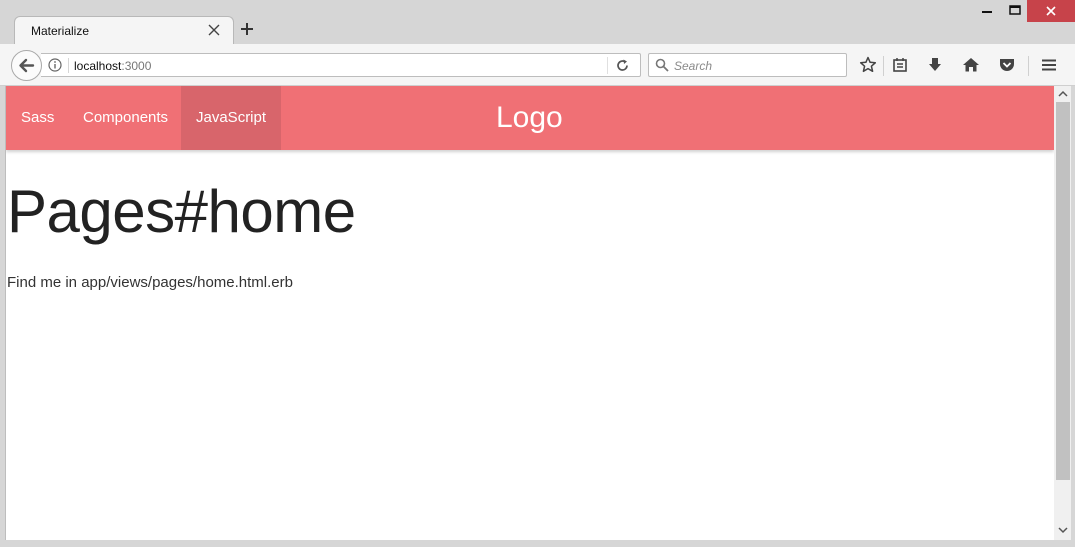 Image resolution: width=1075 pixels, height=547 pixels. Describe the element at coordinates (214, 30) in the screenshot. I see `close-tab-icon` at that location.